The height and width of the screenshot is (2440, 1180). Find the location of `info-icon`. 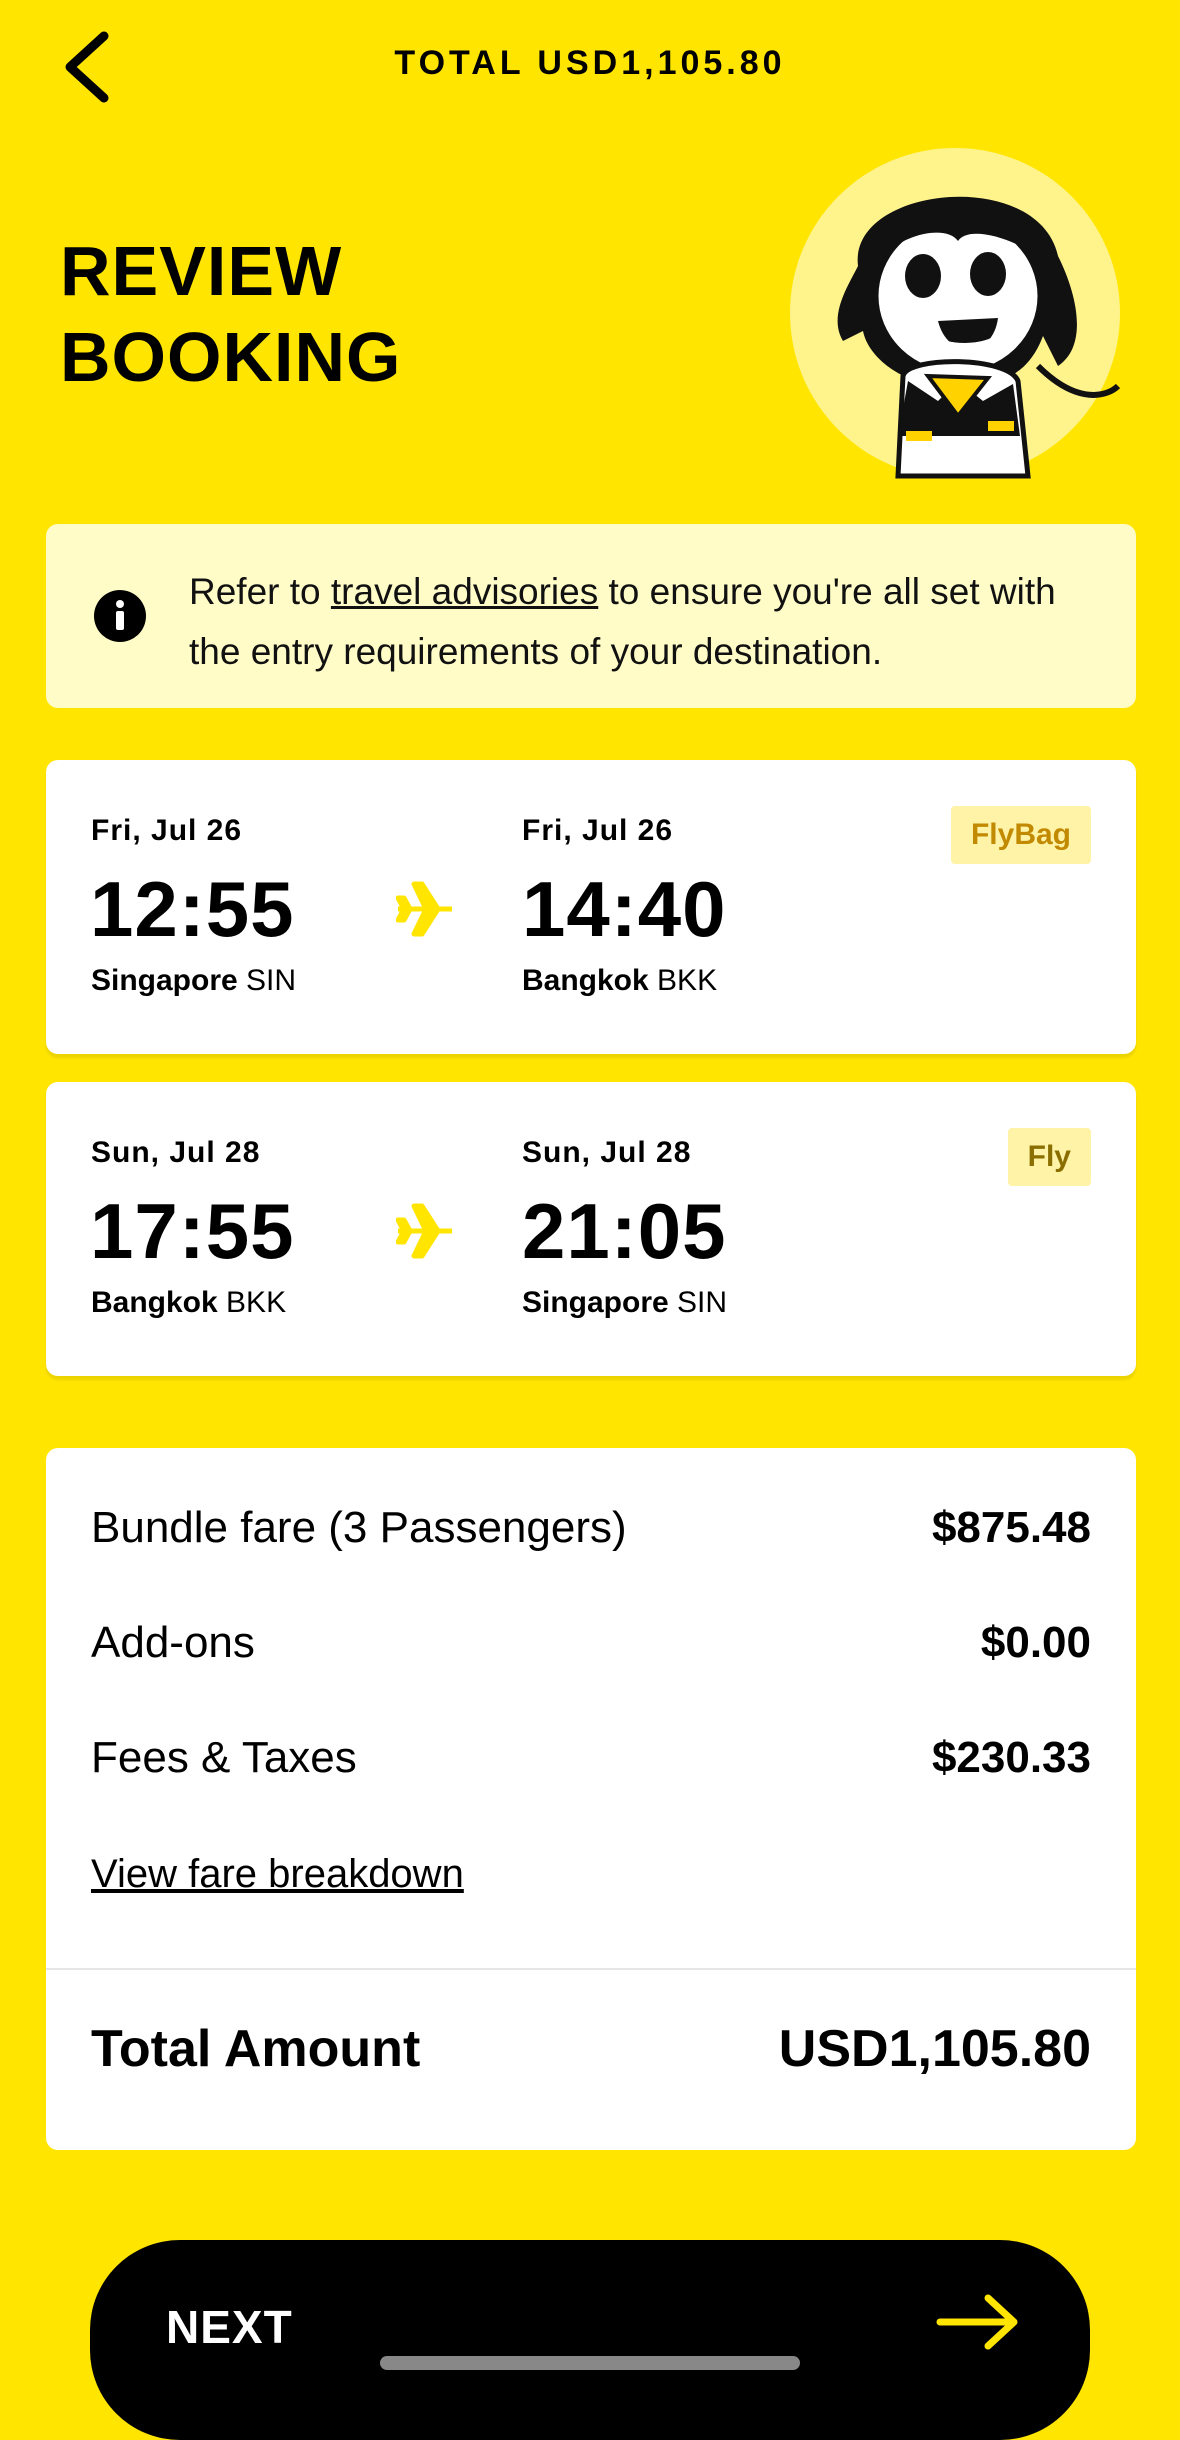

info-icon is located at coordinates (120, 616).